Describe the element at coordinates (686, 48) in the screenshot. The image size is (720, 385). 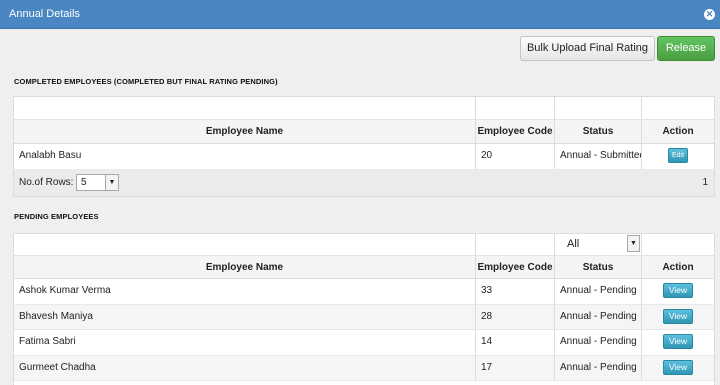
I see `release-button: Release` at that location.